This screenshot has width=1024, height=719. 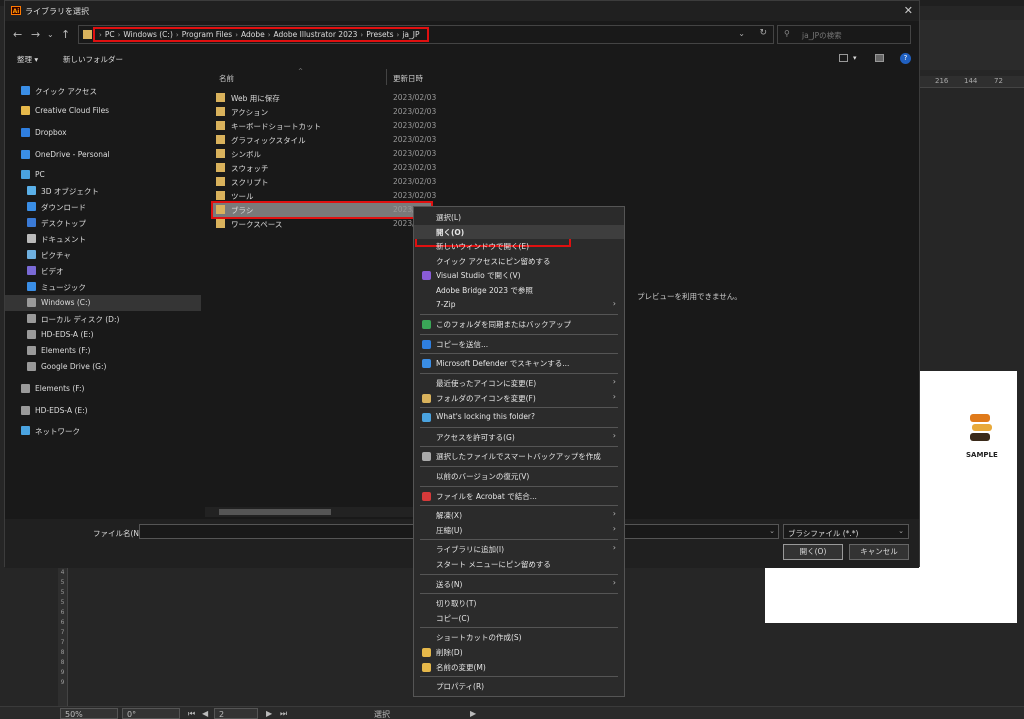 What do you see at coordinates (103, 303) in the screenshot?
I see `sidebar-item: Windows (C:)` at bounding box center [103, 303].